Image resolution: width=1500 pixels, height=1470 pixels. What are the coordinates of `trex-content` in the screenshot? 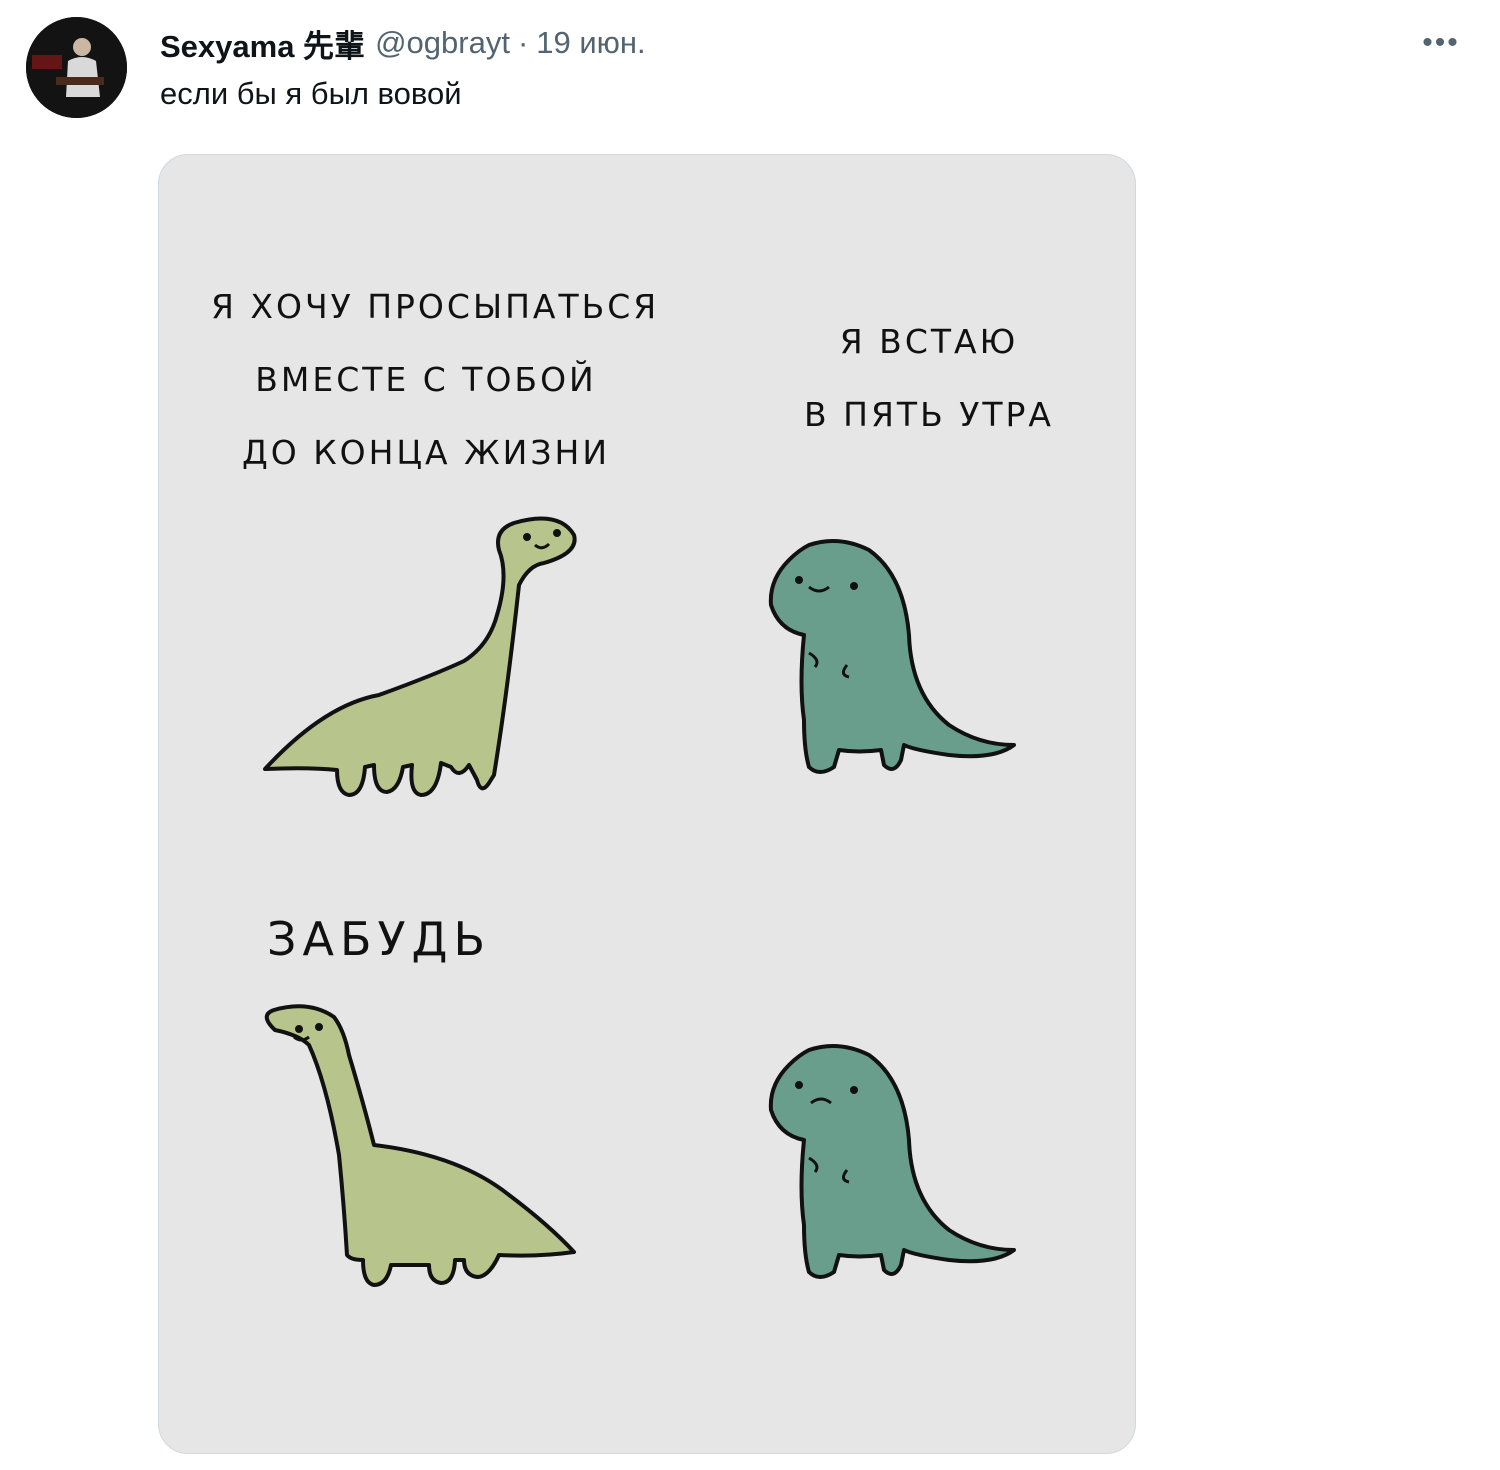 It's located at (892, 656).